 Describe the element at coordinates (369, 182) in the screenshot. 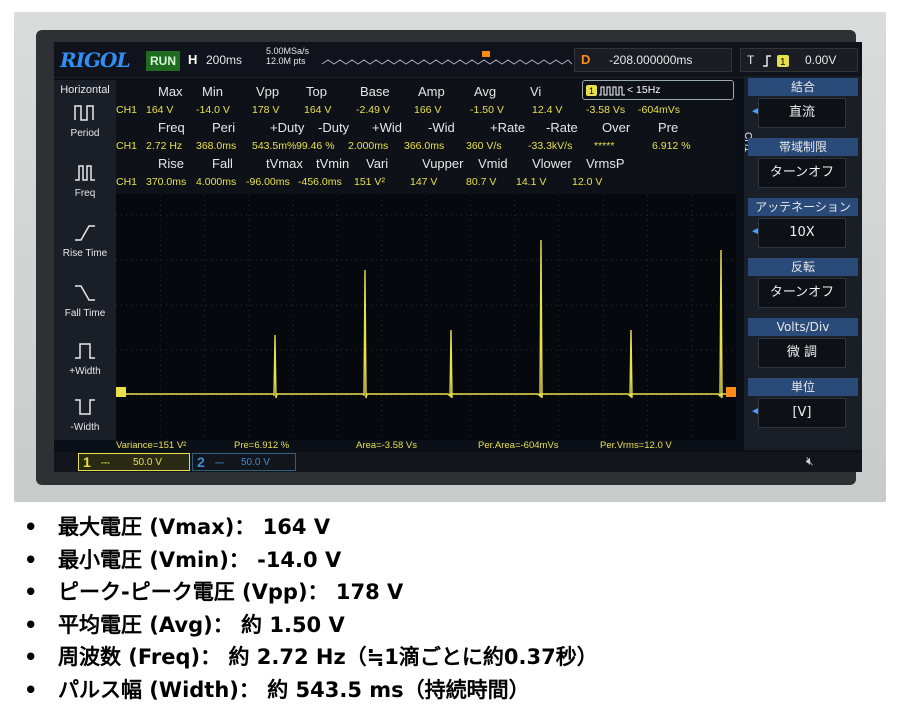

I see `meas-row3-5: 151 V²` at that location.